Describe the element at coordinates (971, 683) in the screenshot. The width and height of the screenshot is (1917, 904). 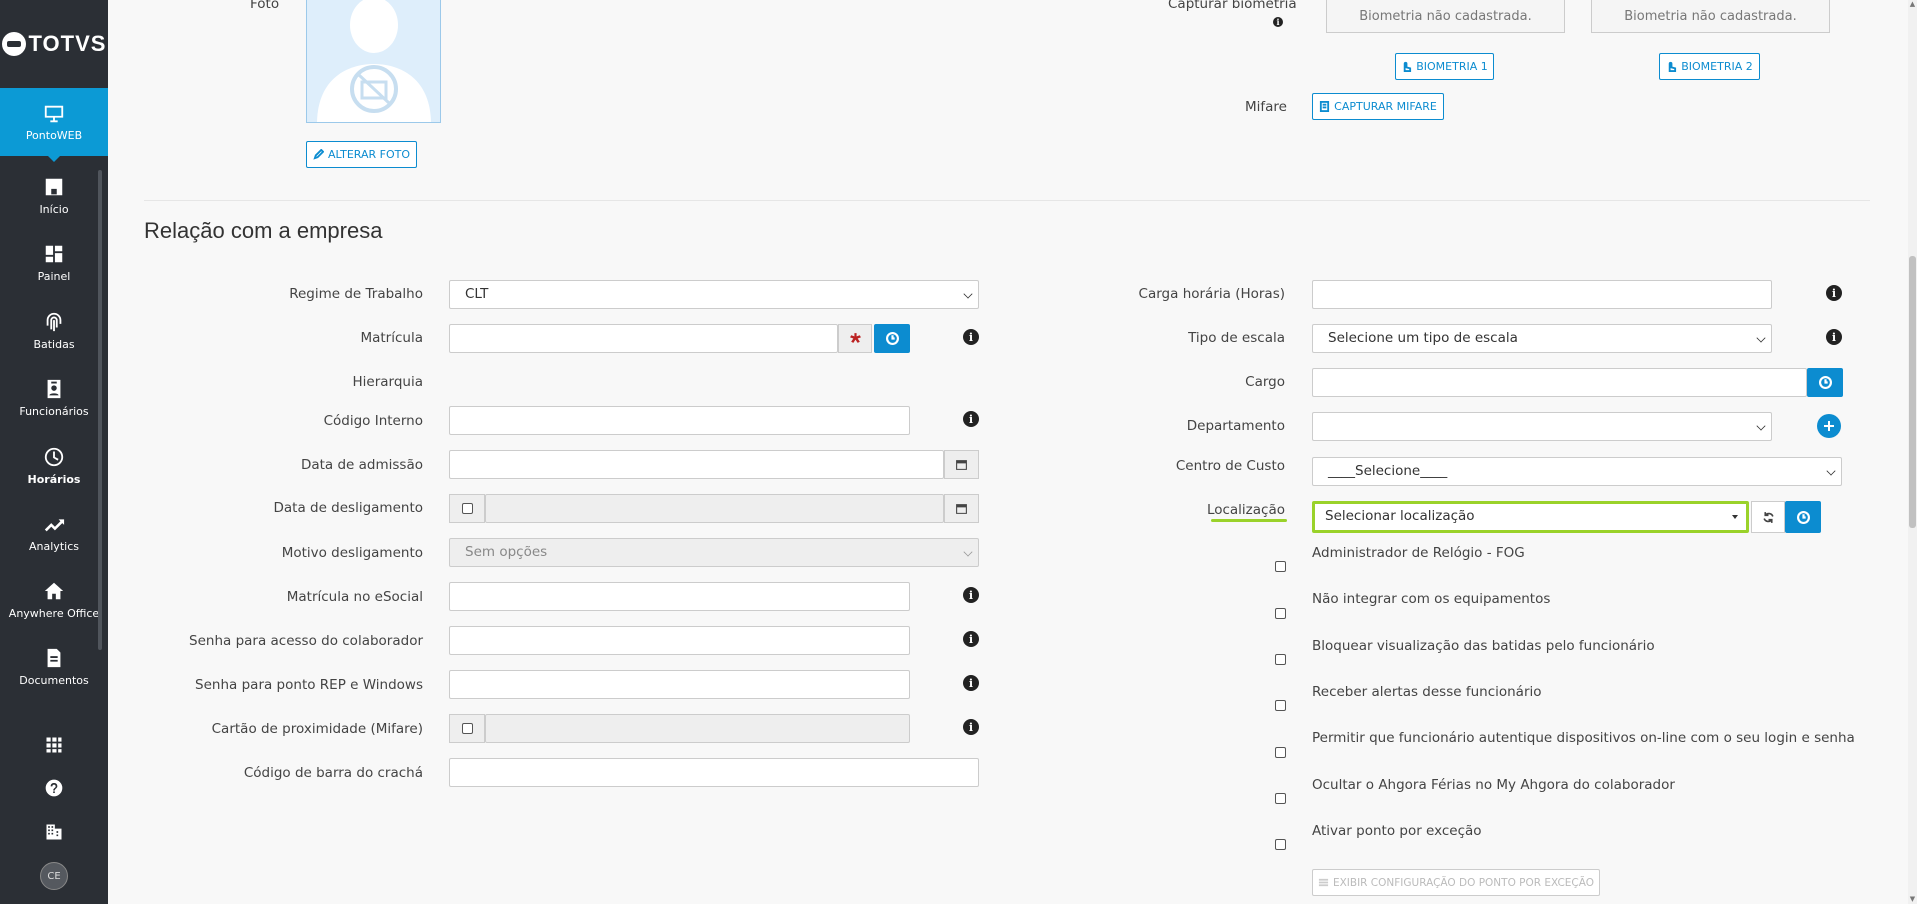
I see `senha-rep-info-icon: i` at that location.